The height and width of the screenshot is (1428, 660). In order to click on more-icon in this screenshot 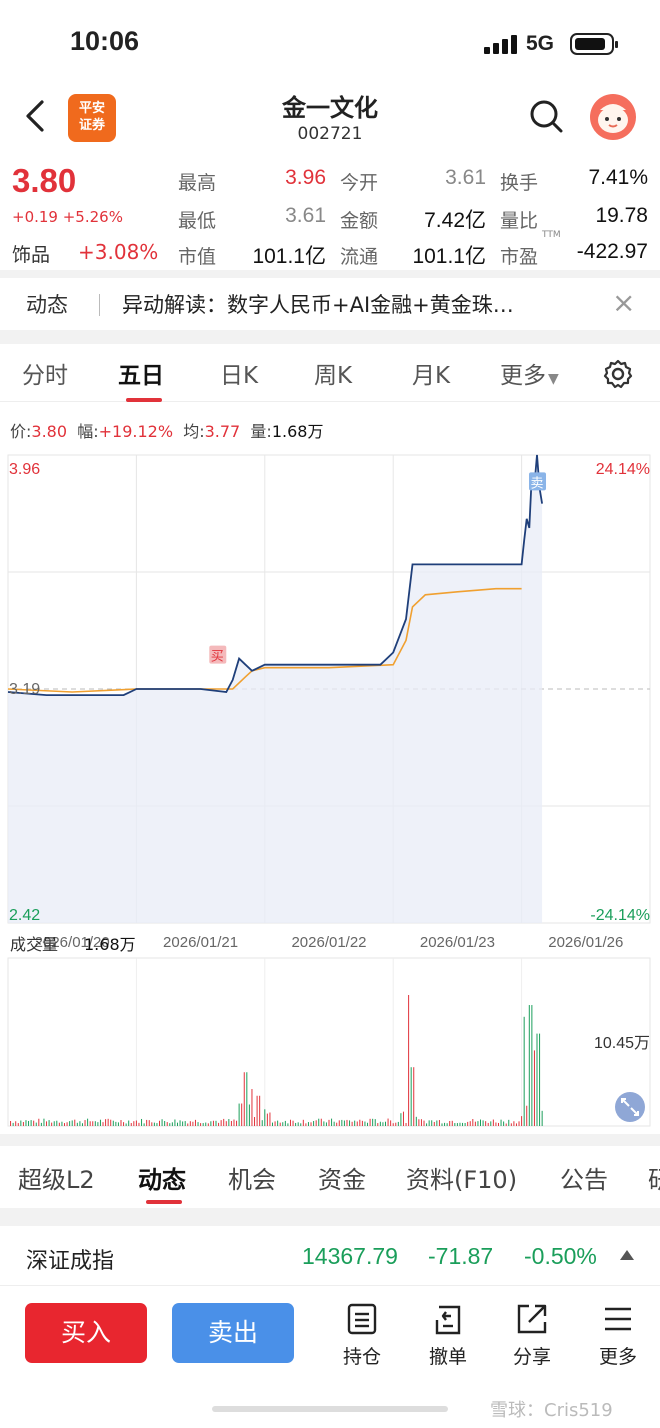, I will do `click(618, 1319)`.